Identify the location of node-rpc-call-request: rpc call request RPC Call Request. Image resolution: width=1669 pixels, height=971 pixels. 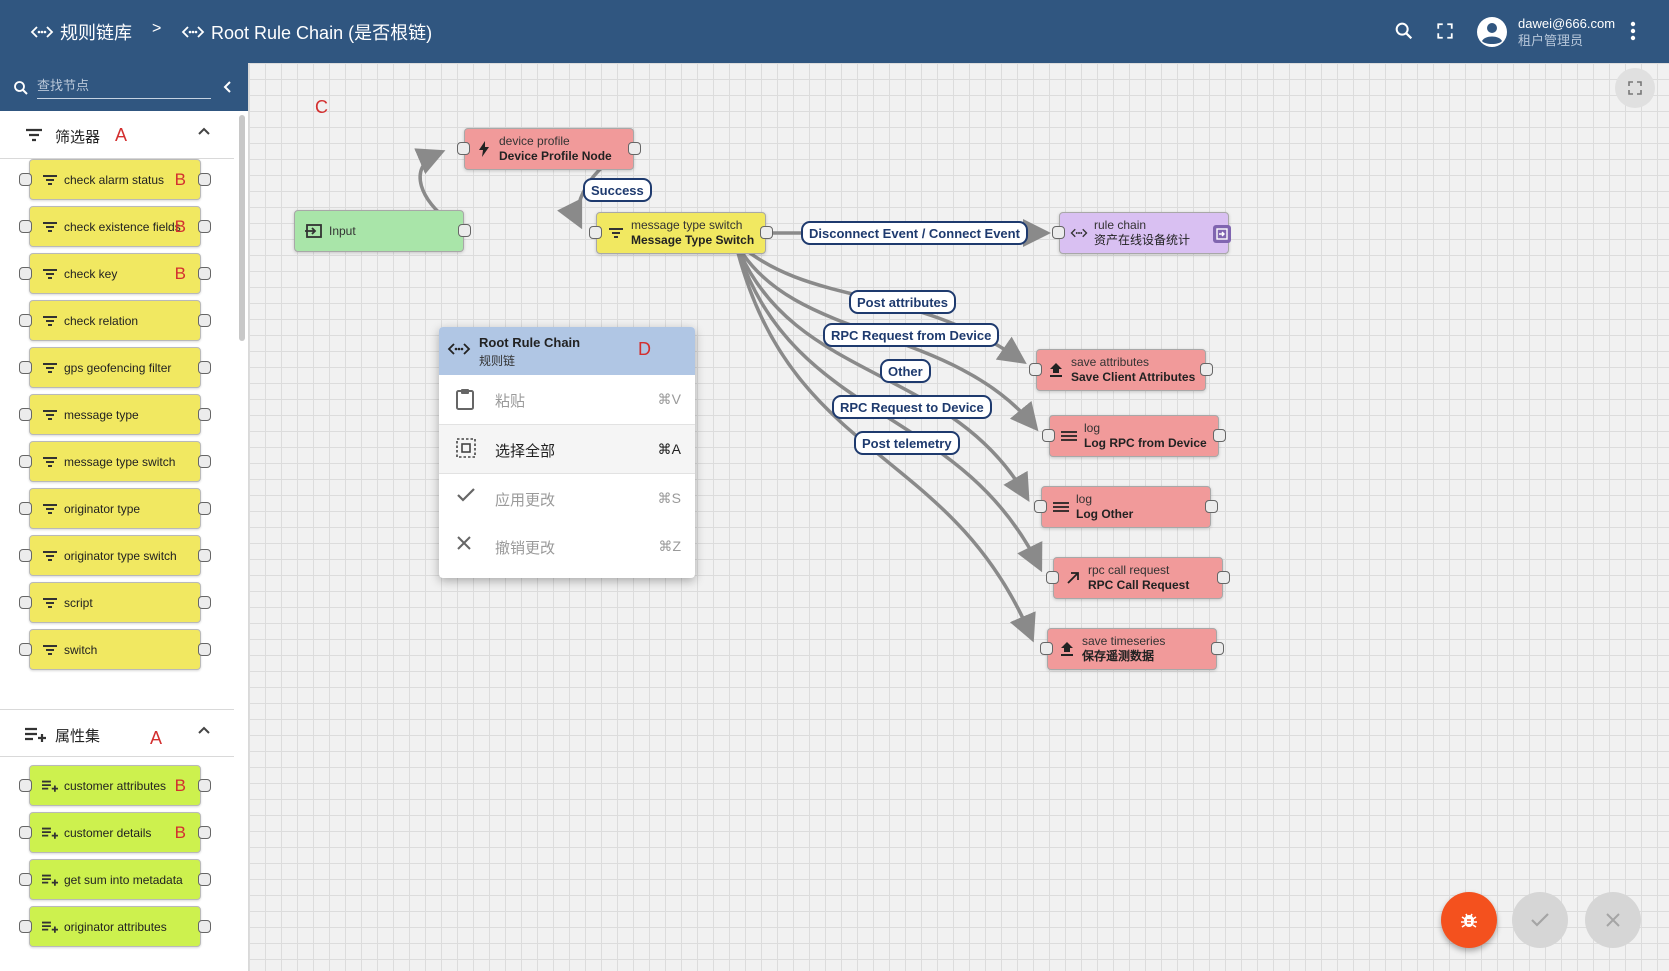
(1138, 578).